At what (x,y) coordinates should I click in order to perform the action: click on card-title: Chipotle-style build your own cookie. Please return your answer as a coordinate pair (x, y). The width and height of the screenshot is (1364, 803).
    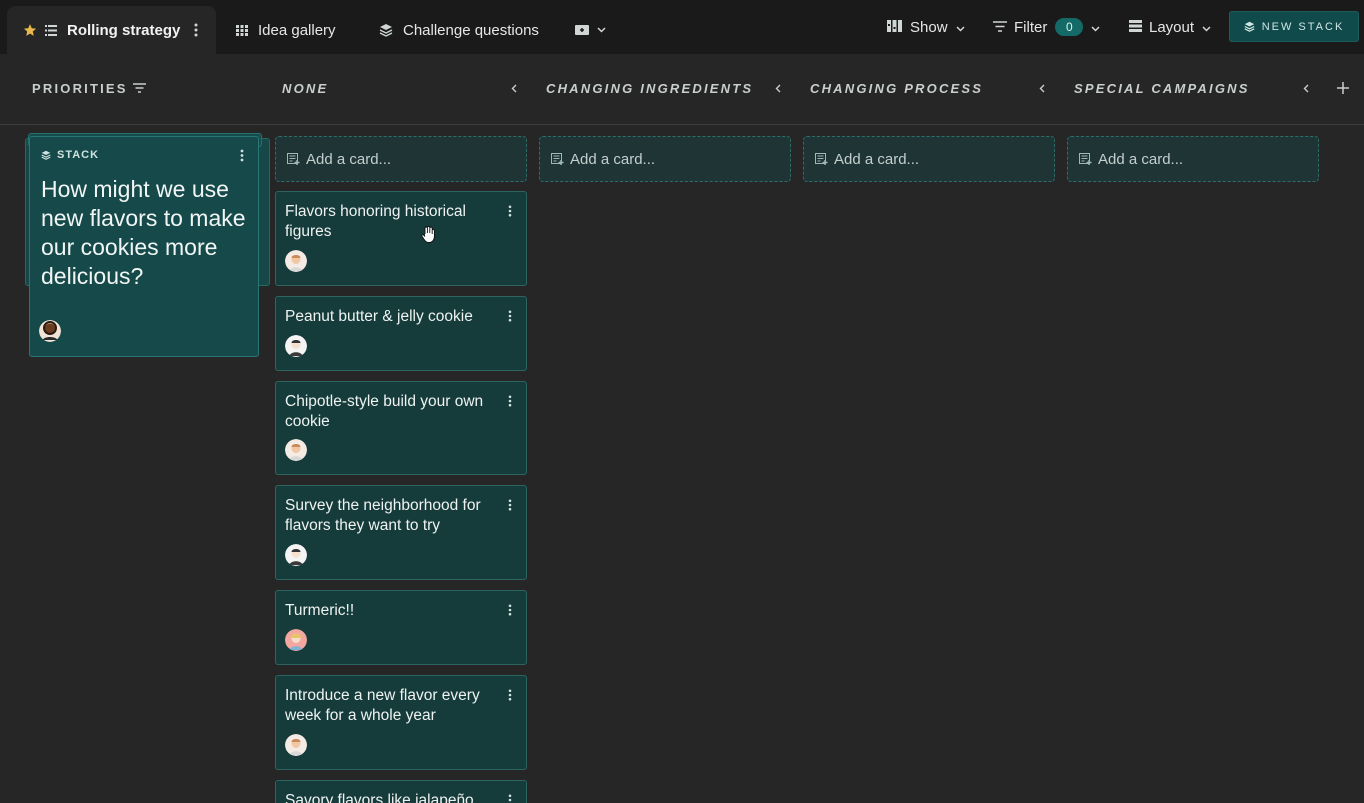
    Looking at the image, I should click on (384, 411).